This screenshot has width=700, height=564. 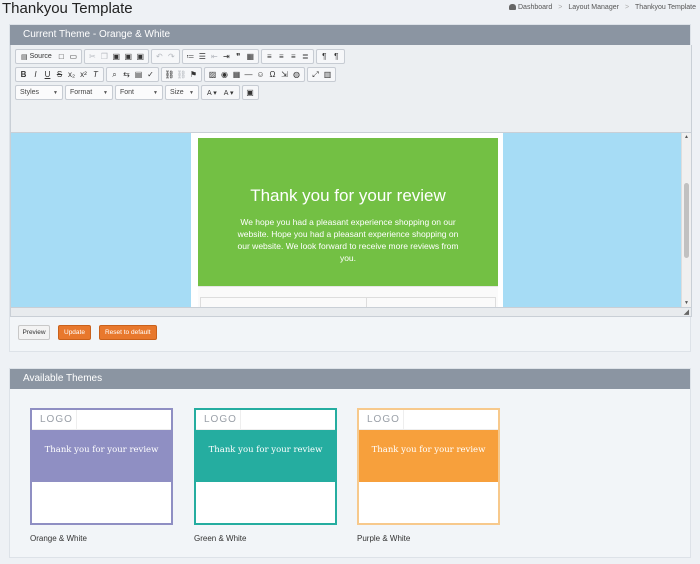 What do you see at coordinates (686, 303) in the screenshot?
I see `scroll-down-icon: ▼` at bounding box center [686, 303].